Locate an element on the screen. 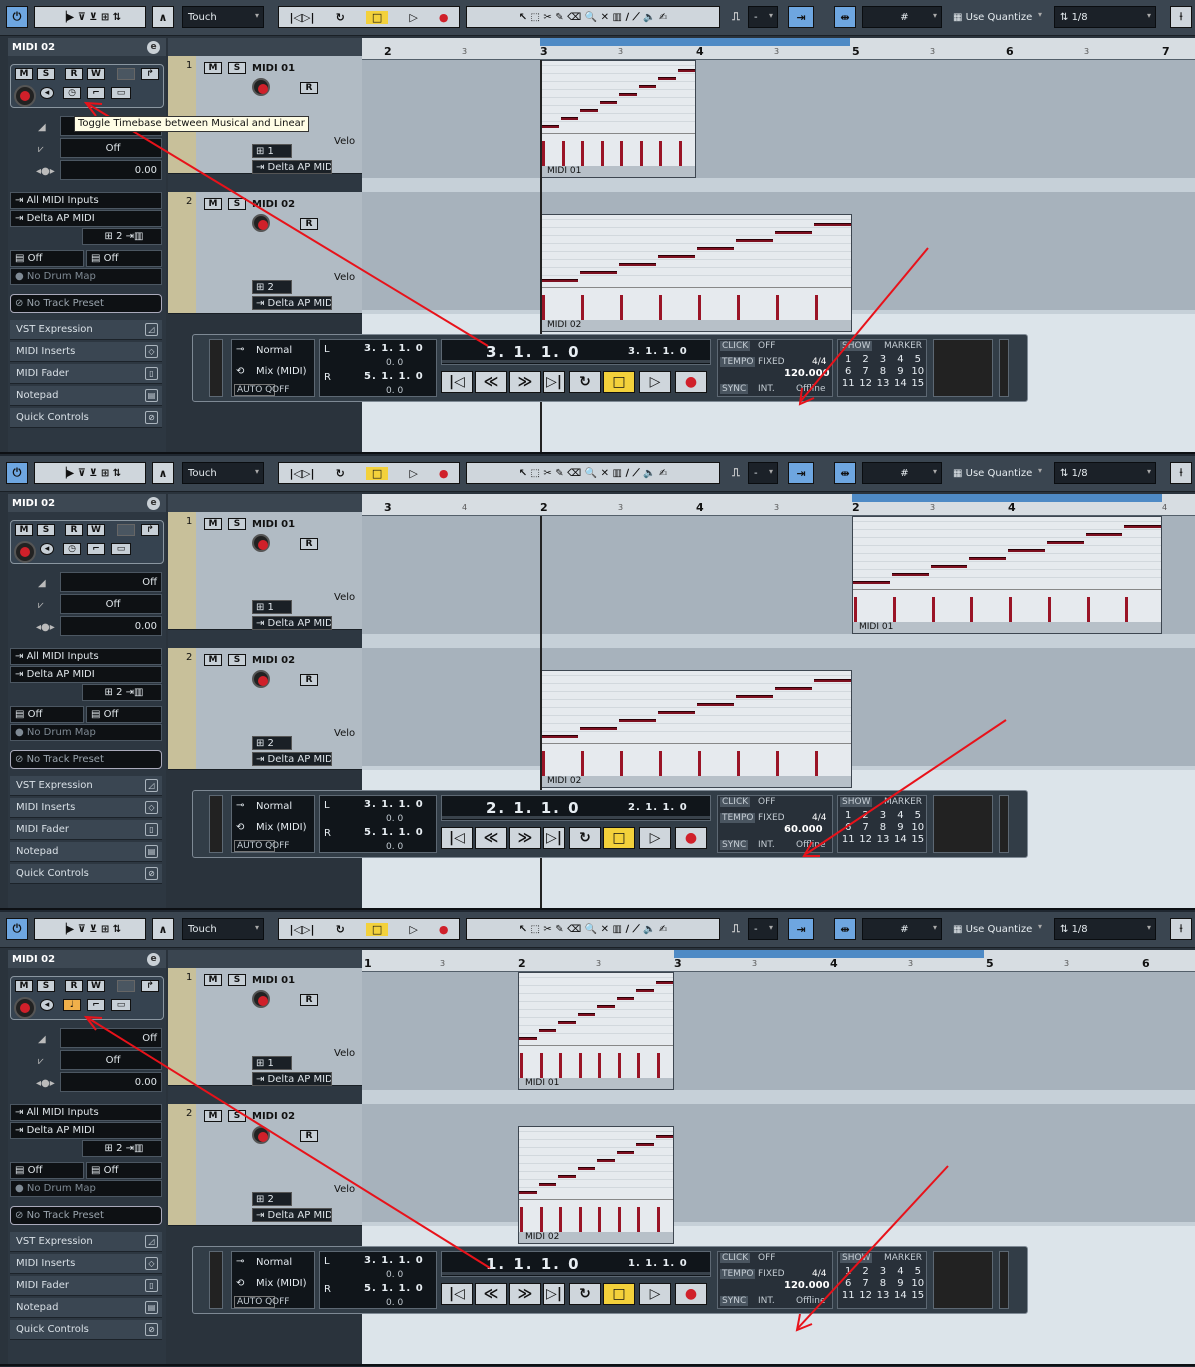 This screenshot has width=1195, height=1367. cycle-mode-value: Mix (MIDI) is located at coordinates (281, 827).